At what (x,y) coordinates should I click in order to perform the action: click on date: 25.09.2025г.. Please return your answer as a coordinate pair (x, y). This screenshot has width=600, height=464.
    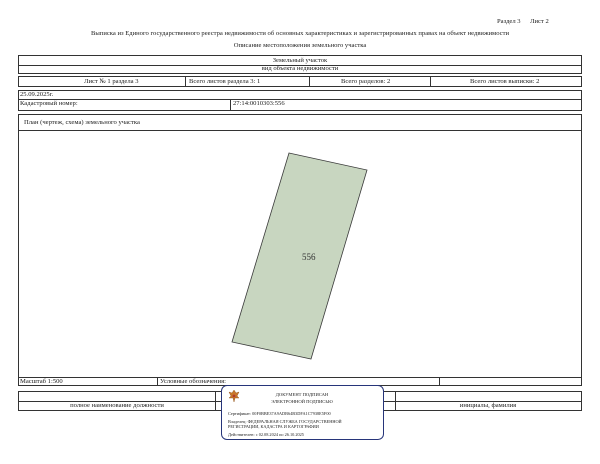
    Looking at the image, I should click on (37, 94).